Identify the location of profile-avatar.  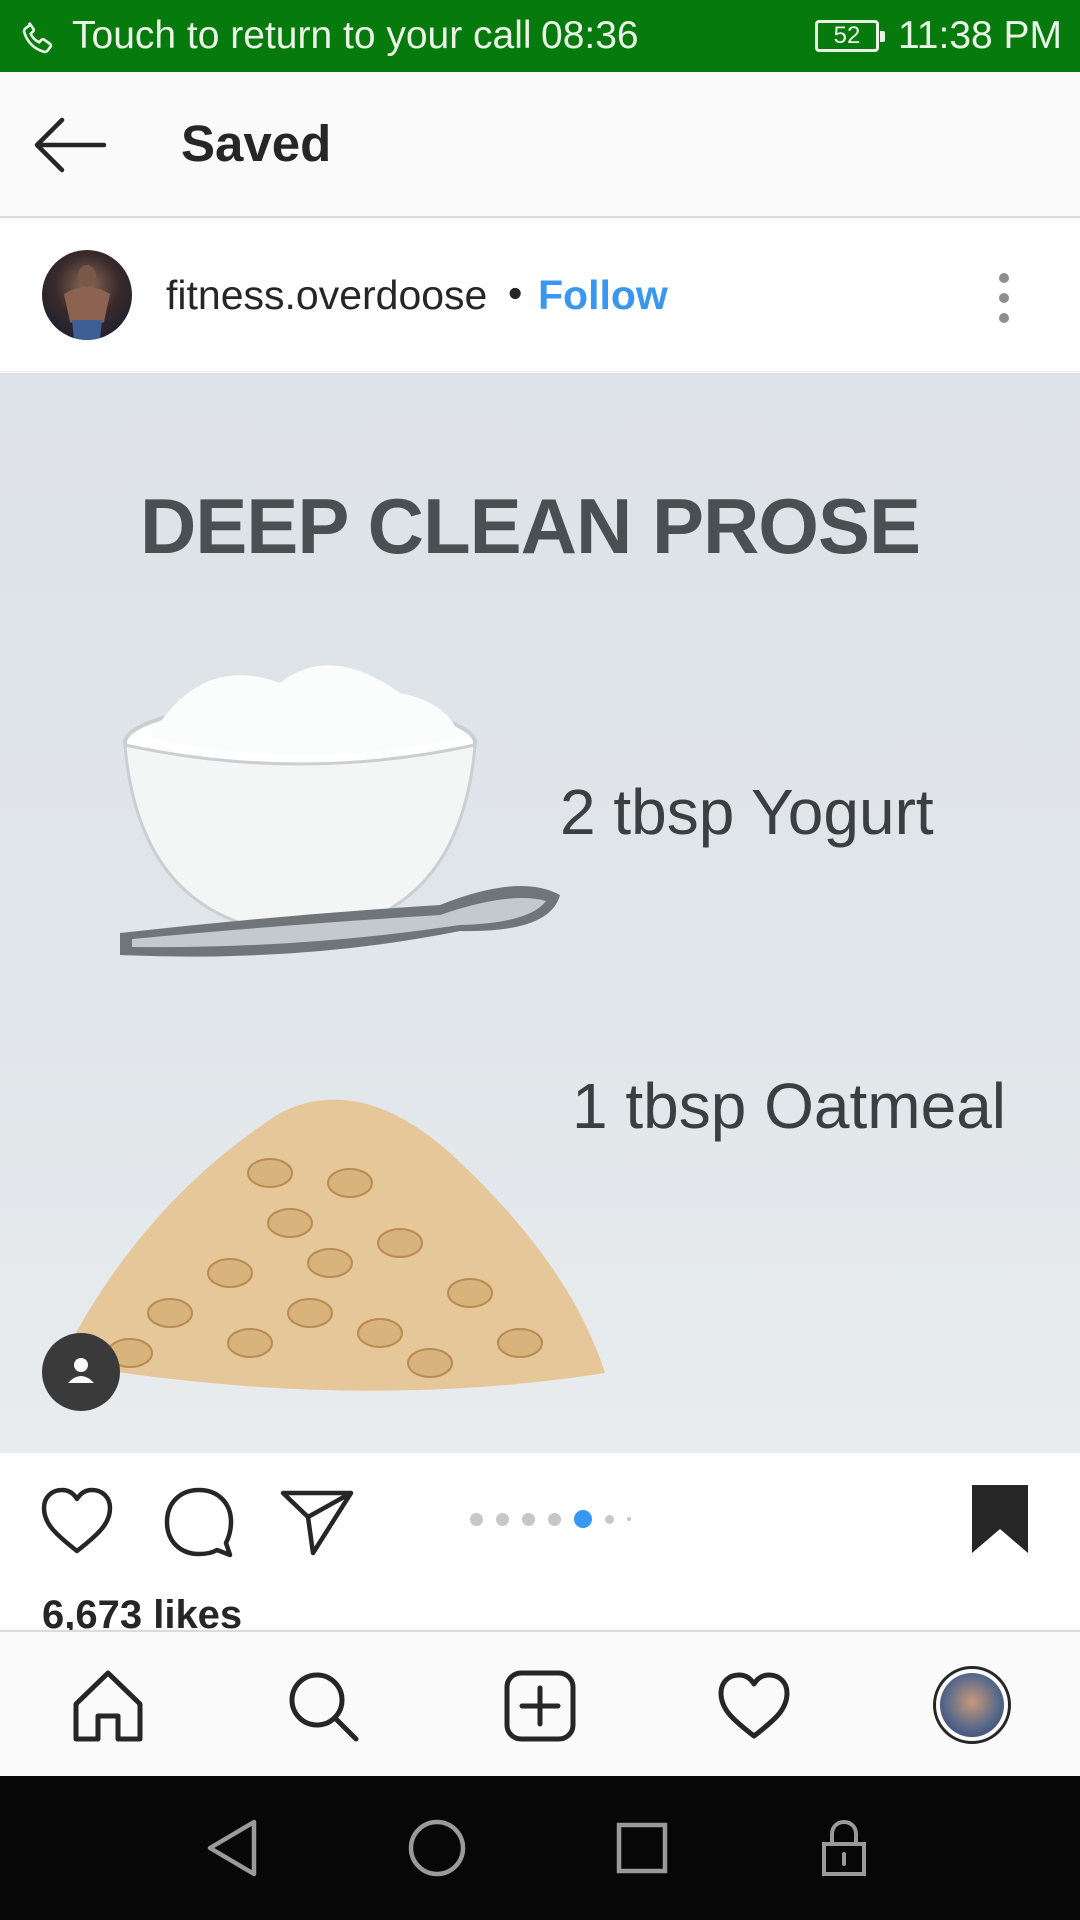
(972, 1705).